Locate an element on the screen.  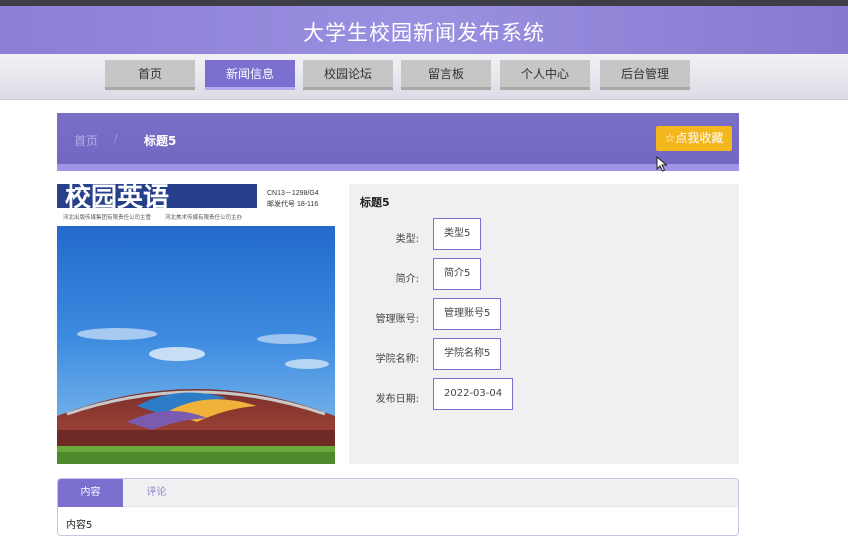
field-value-college: 学院名称5 is located at coordinates (467, 354).